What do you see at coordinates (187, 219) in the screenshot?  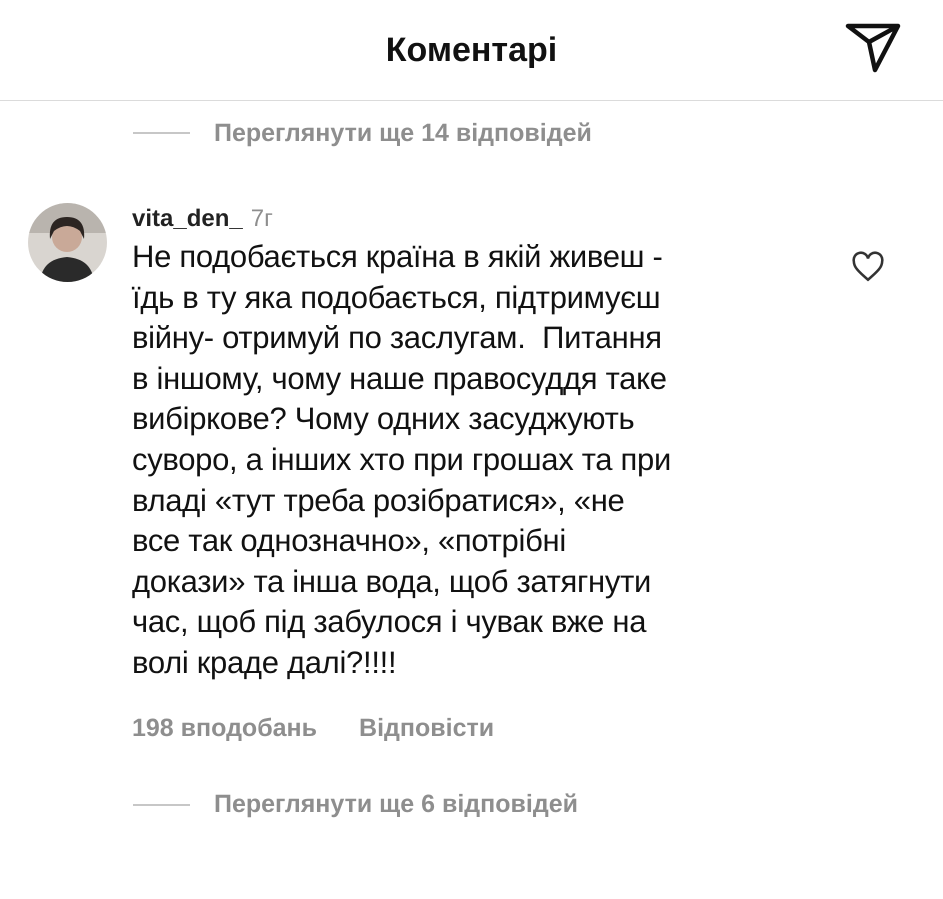 I see `username: vita_den_` at bounding box center [187, 219].